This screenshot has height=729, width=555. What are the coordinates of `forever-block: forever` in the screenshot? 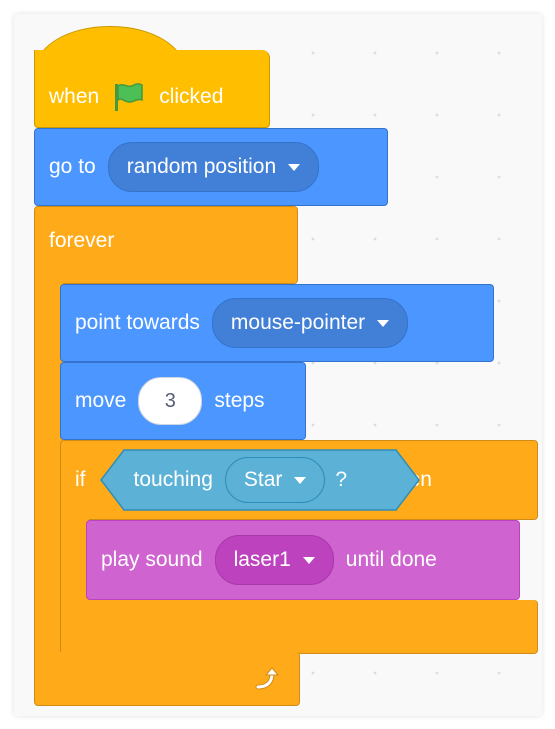 It's located at (166, 245).